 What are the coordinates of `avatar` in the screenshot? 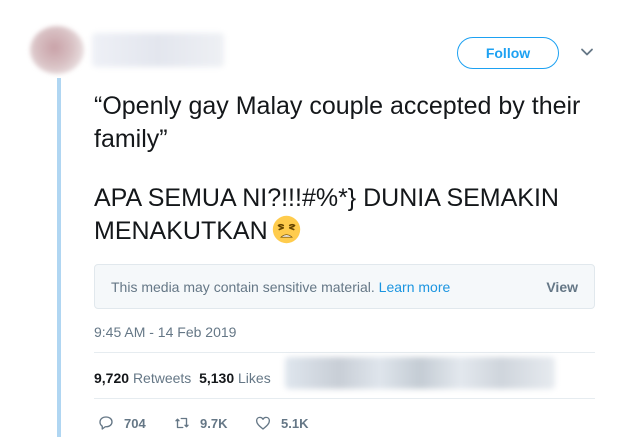 It's located at (57, 50).